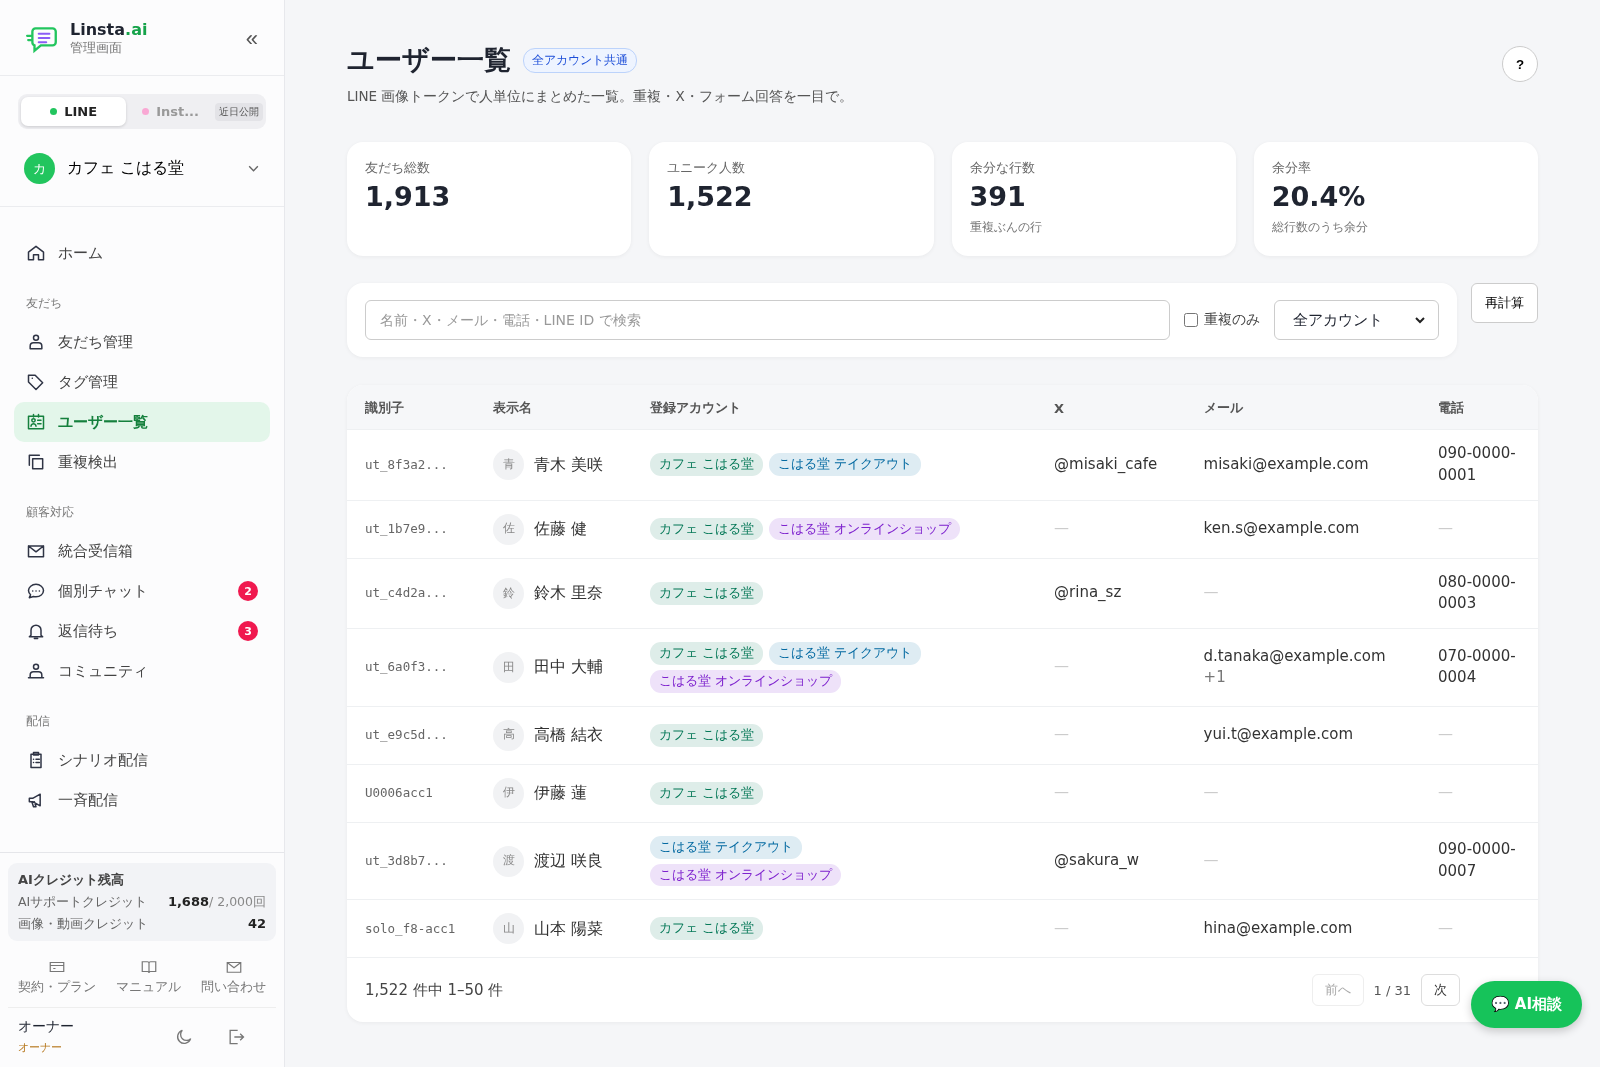 The width and height of the screenshot is (1600, 1067). I want to click on tag-icon, so click(36, 382).